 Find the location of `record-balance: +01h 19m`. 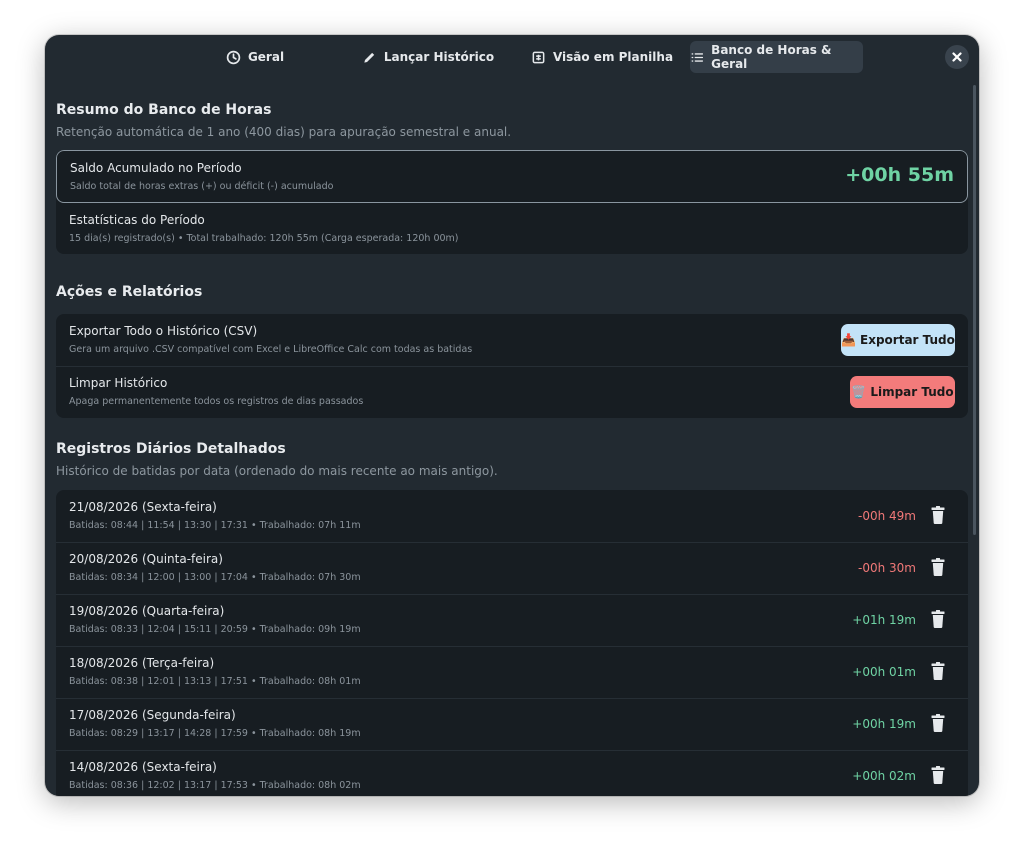

record-balance: +01h 19m is located at coordinates (884, 620).